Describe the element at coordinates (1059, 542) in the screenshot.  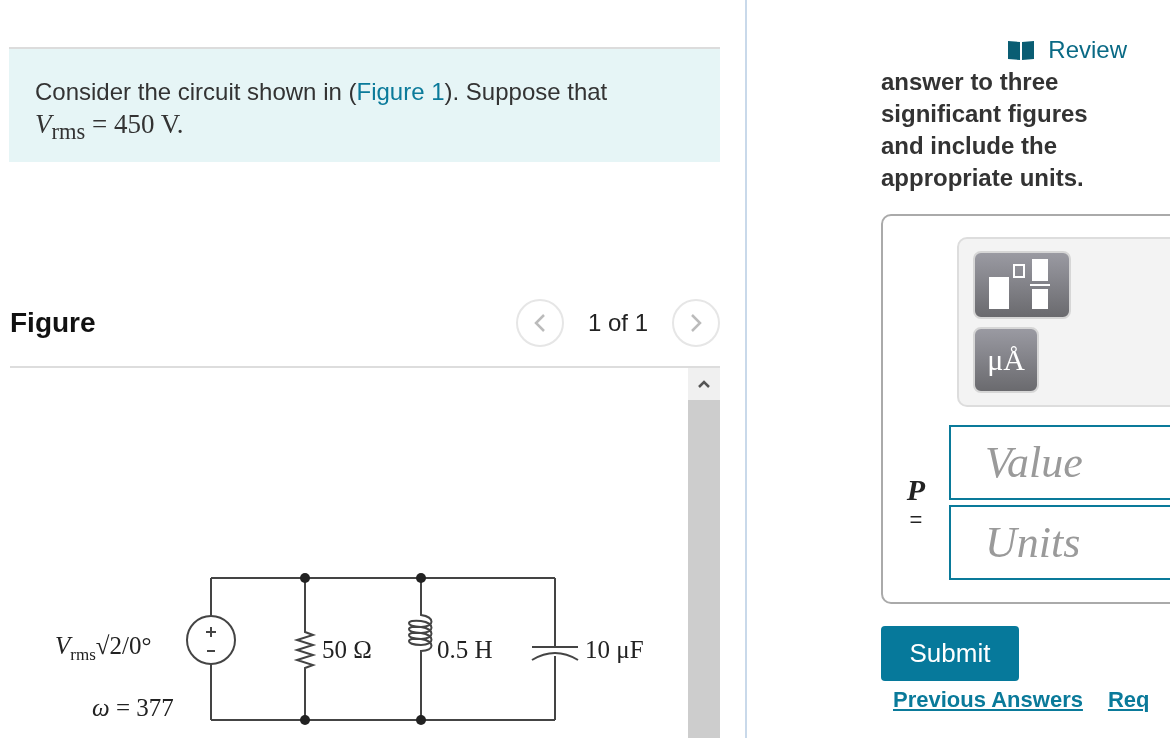
I see `units-field: Units` at that location.